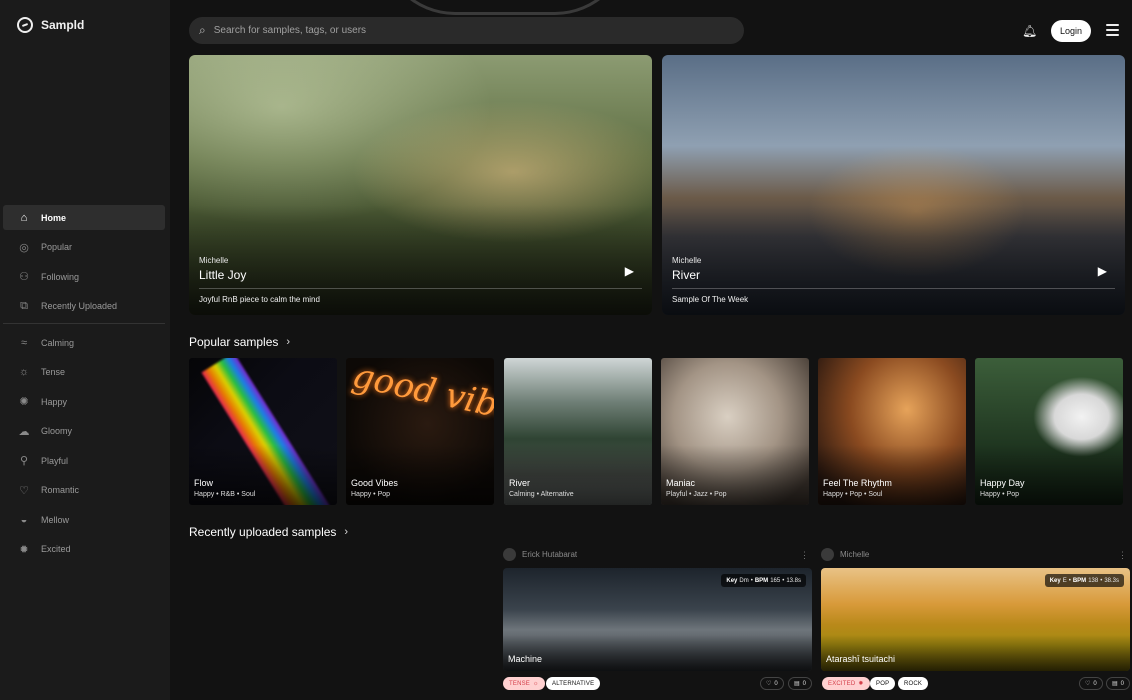  What do you see at coordinates (225, 494) in the screenshot?
I see `card-tags: Happy • R&B • Soul` at bounding box center [225, 494].